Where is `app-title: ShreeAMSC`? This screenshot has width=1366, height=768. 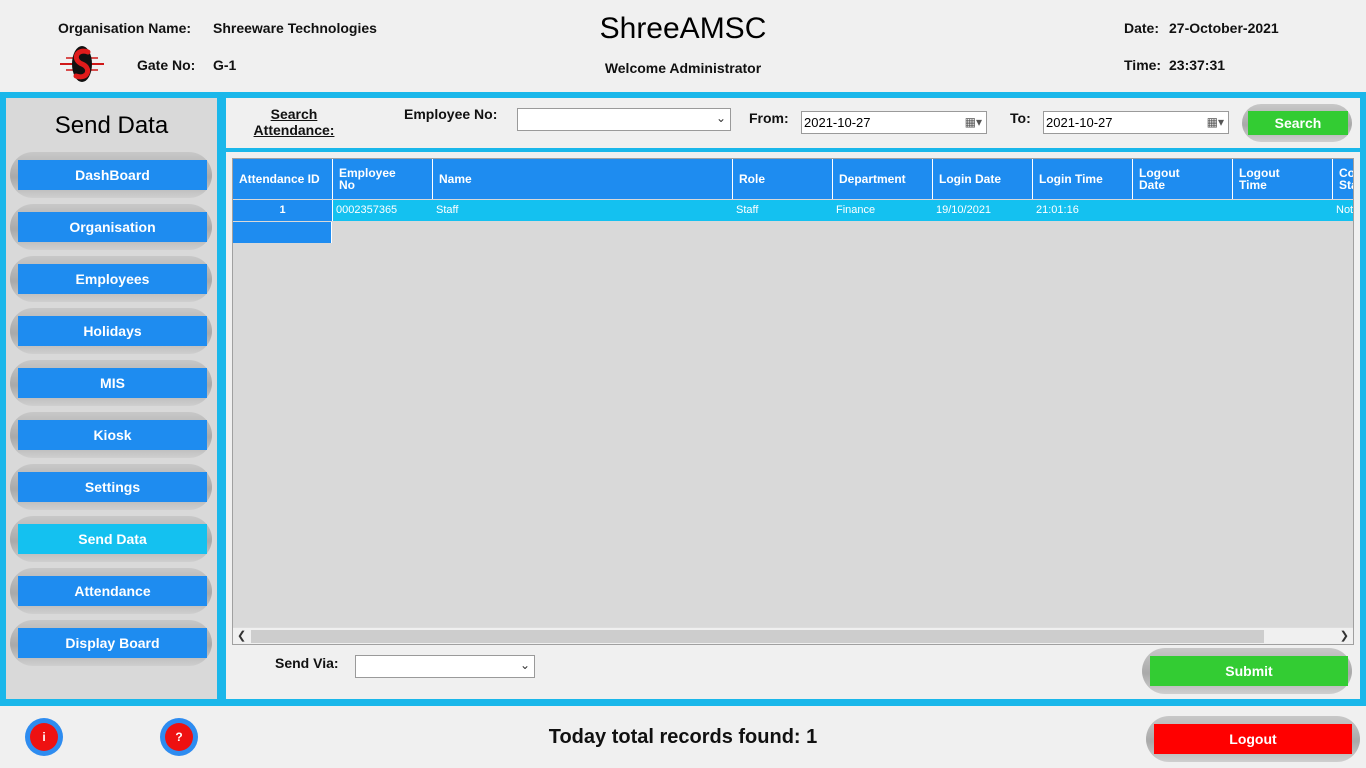
app-title: ShreeAMSC is located at coordinates (683, 28).